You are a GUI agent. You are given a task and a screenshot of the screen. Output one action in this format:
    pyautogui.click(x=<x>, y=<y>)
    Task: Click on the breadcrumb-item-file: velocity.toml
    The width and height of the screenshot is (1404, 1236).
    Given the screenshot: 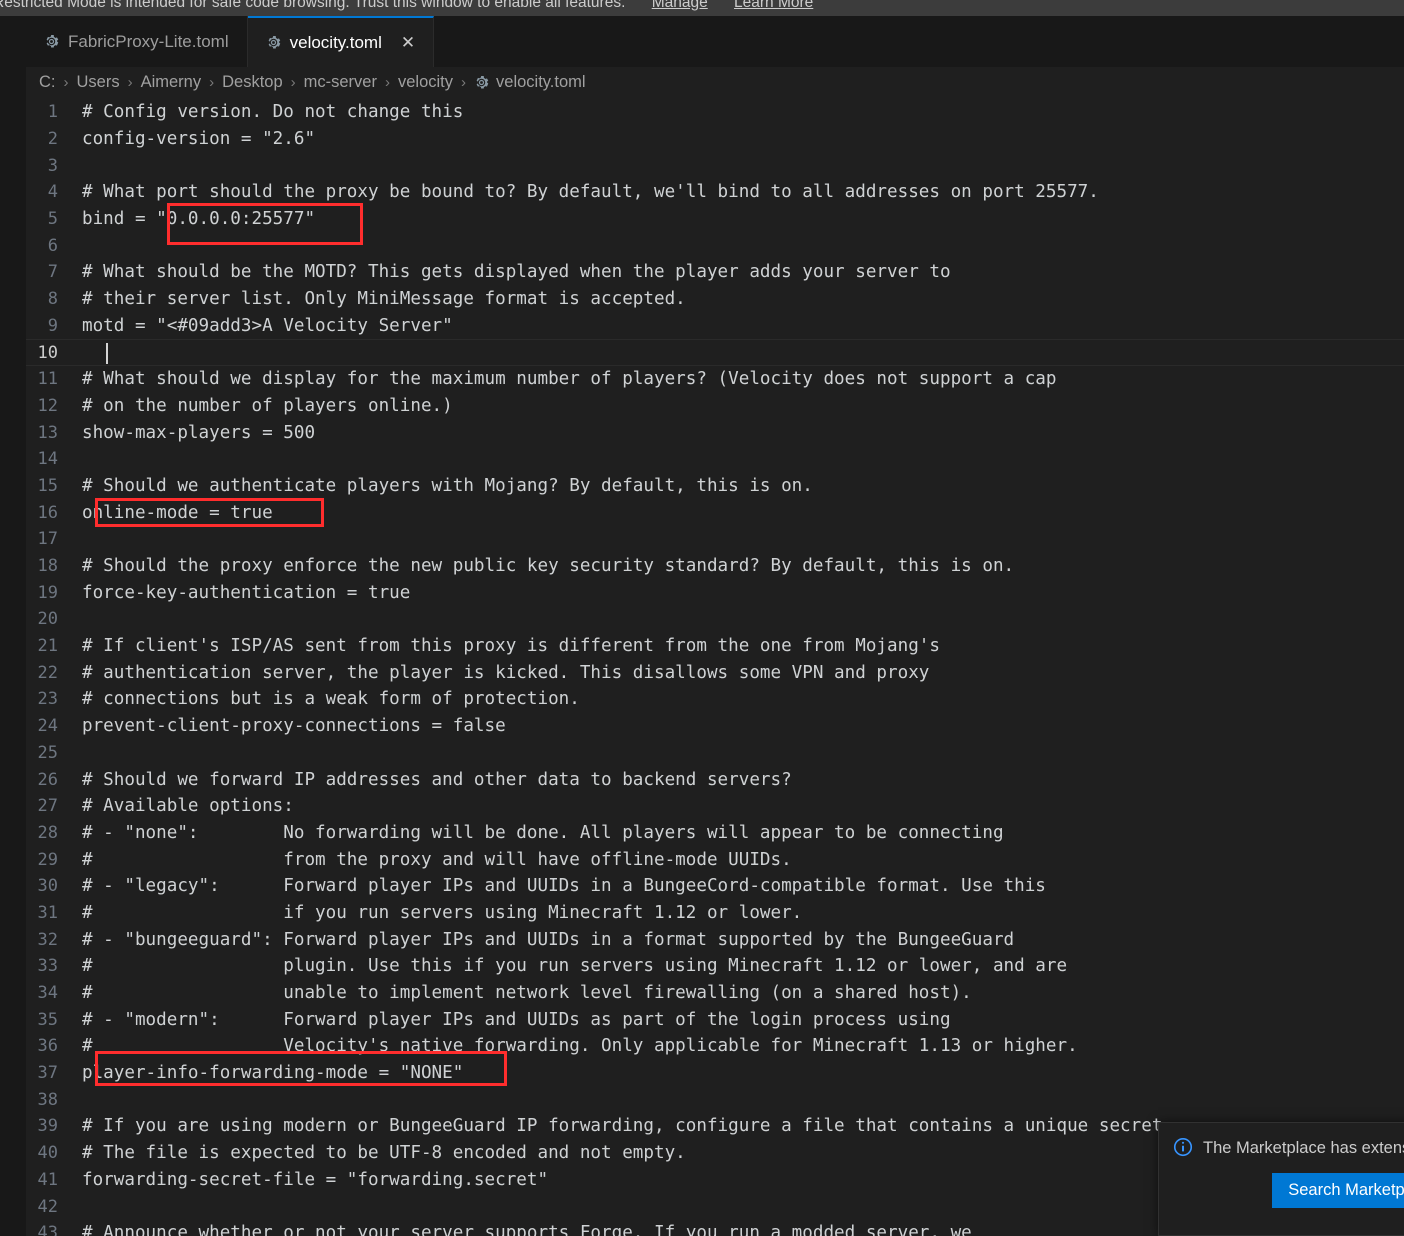 What is the action you would take?
    pyautogui.click(x=530, y=82)
    